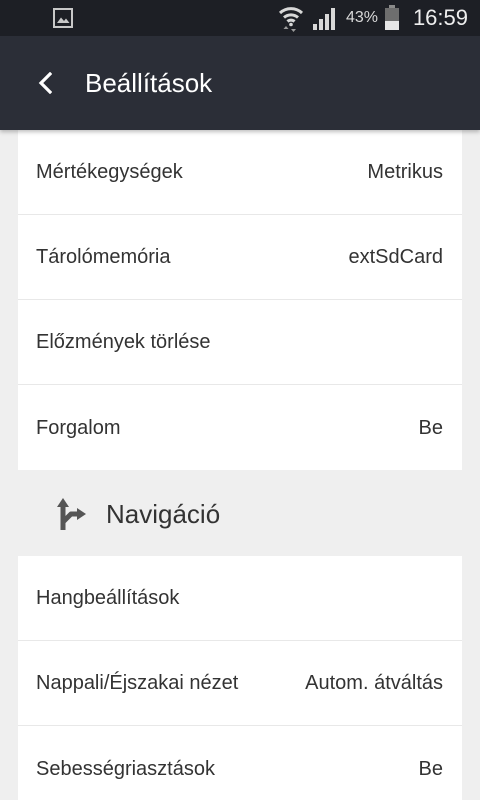  Describe the element at coordinates (63, 18) in the screenshot. I see `gallery-icon` at that location.